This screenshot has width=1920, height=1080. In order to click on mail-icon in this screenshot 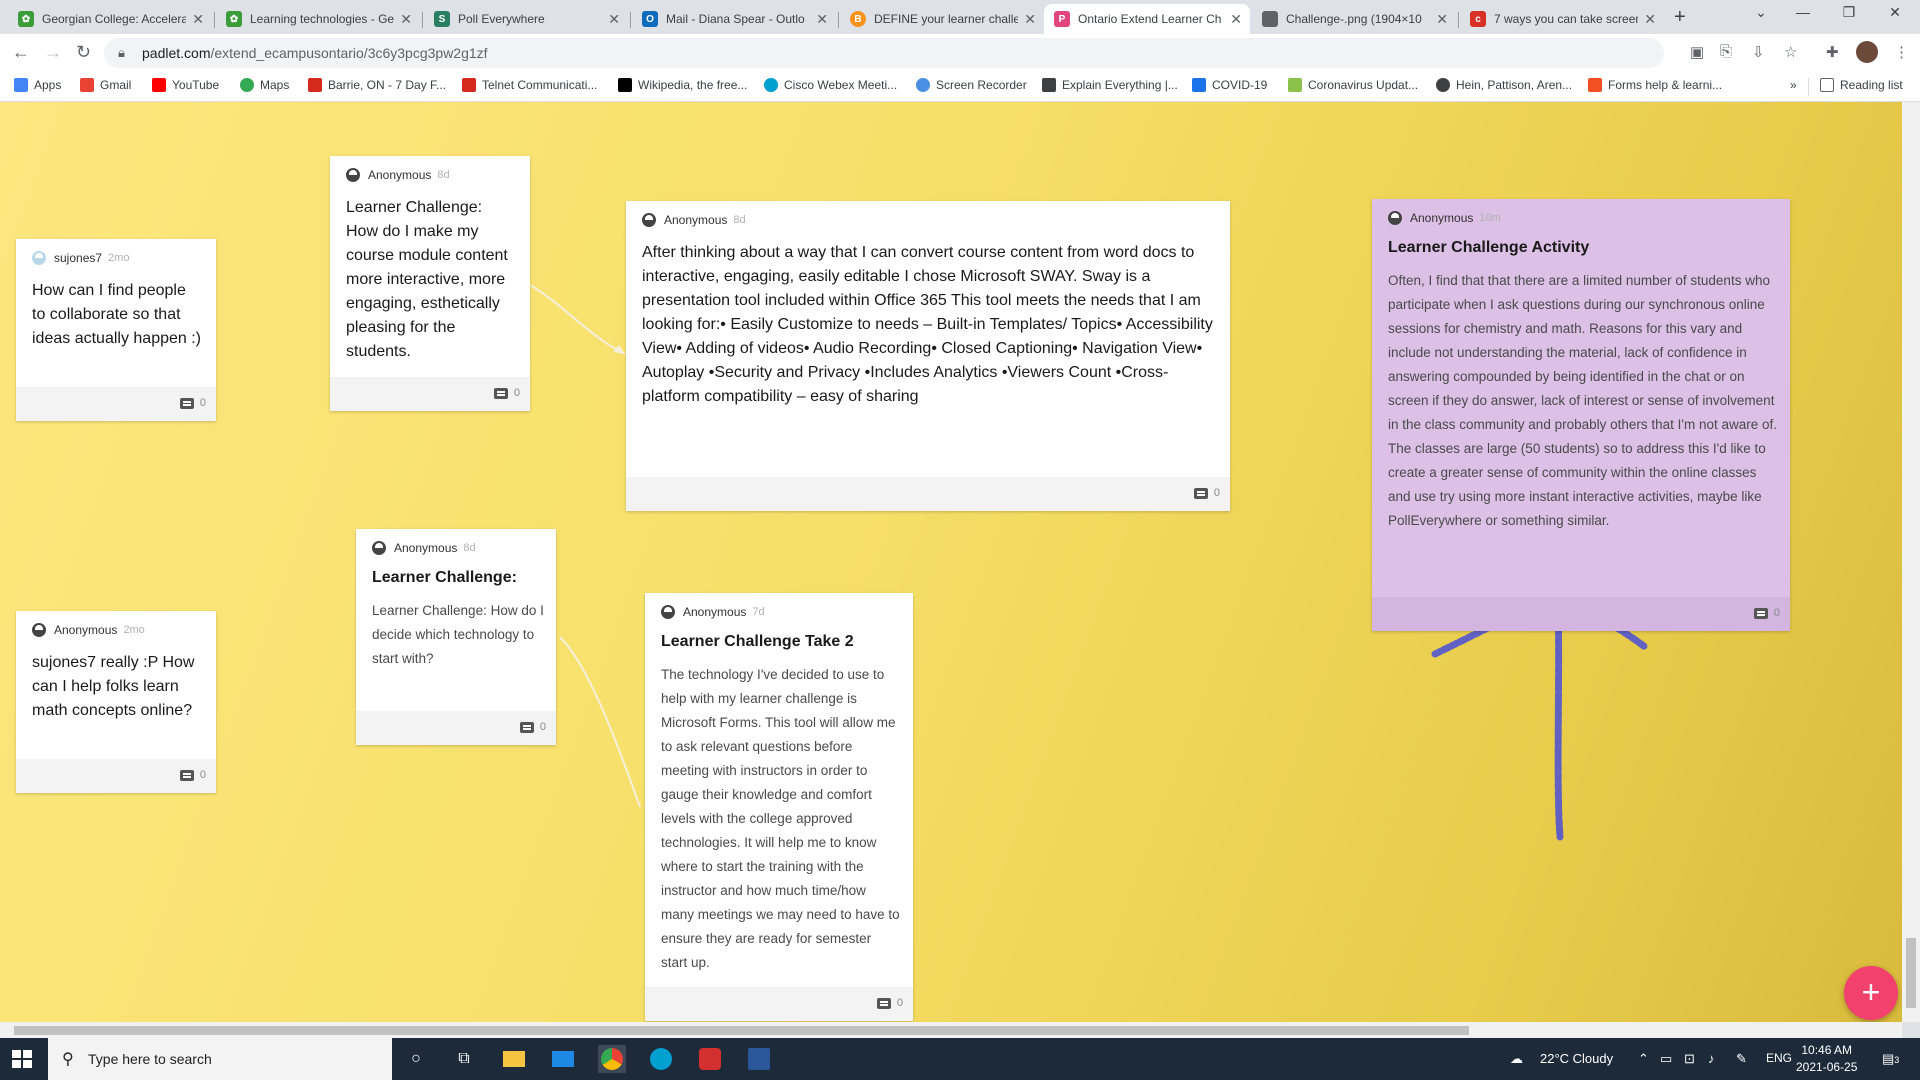, I will do `click(563, 1059)`.